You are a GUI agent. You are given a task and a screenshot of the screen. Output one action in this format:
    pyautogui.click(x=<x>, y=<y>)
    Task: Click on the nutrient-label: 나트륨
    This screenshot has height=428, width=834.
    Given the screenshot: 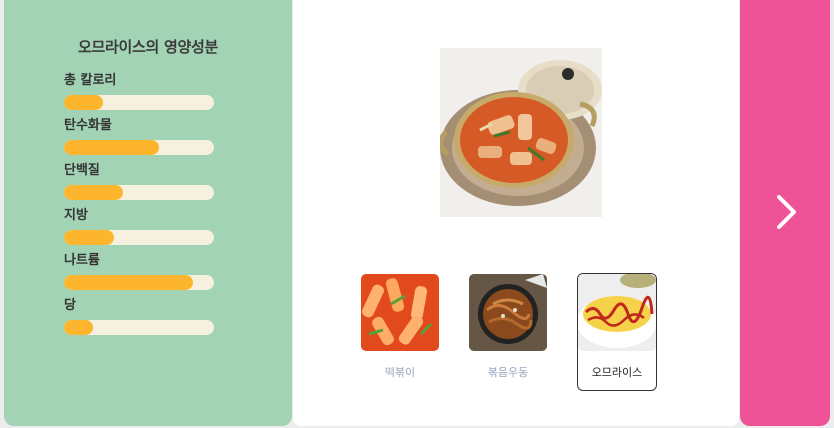 What is the action you would take?
    pyautogui.click(x=82, y=260)
    